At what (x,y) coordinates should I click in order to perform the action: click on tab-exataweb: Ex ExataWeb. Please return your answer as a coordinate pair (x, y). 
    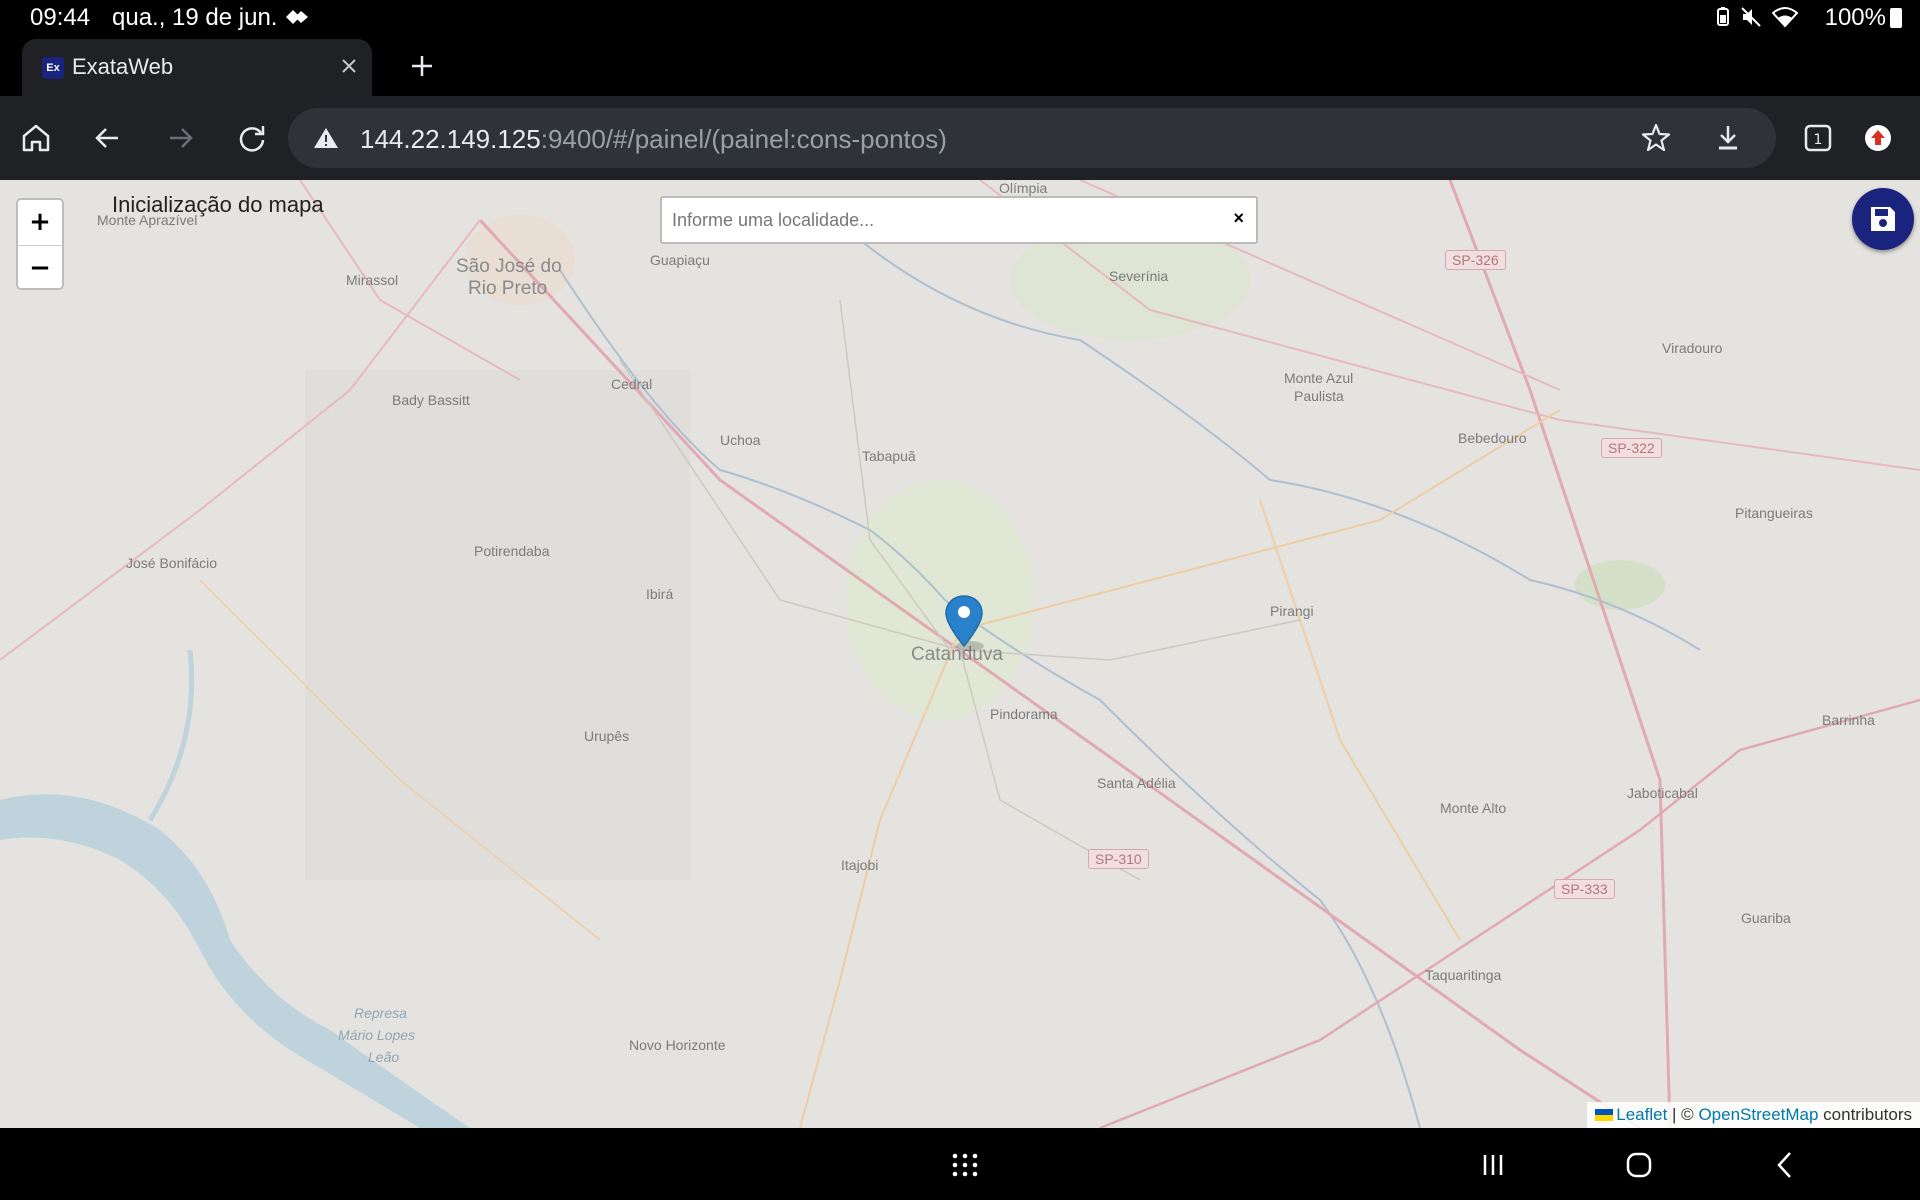
    Looking at the image, I should click on (197, 67).